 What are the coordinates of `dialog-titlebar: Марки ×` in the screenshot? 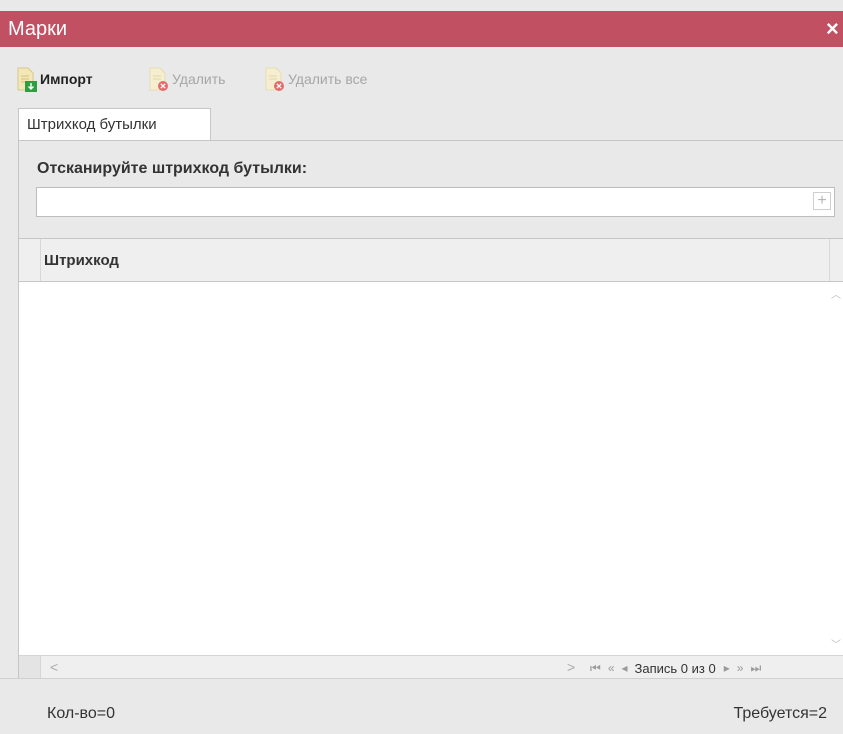 It's located at (421, 29).